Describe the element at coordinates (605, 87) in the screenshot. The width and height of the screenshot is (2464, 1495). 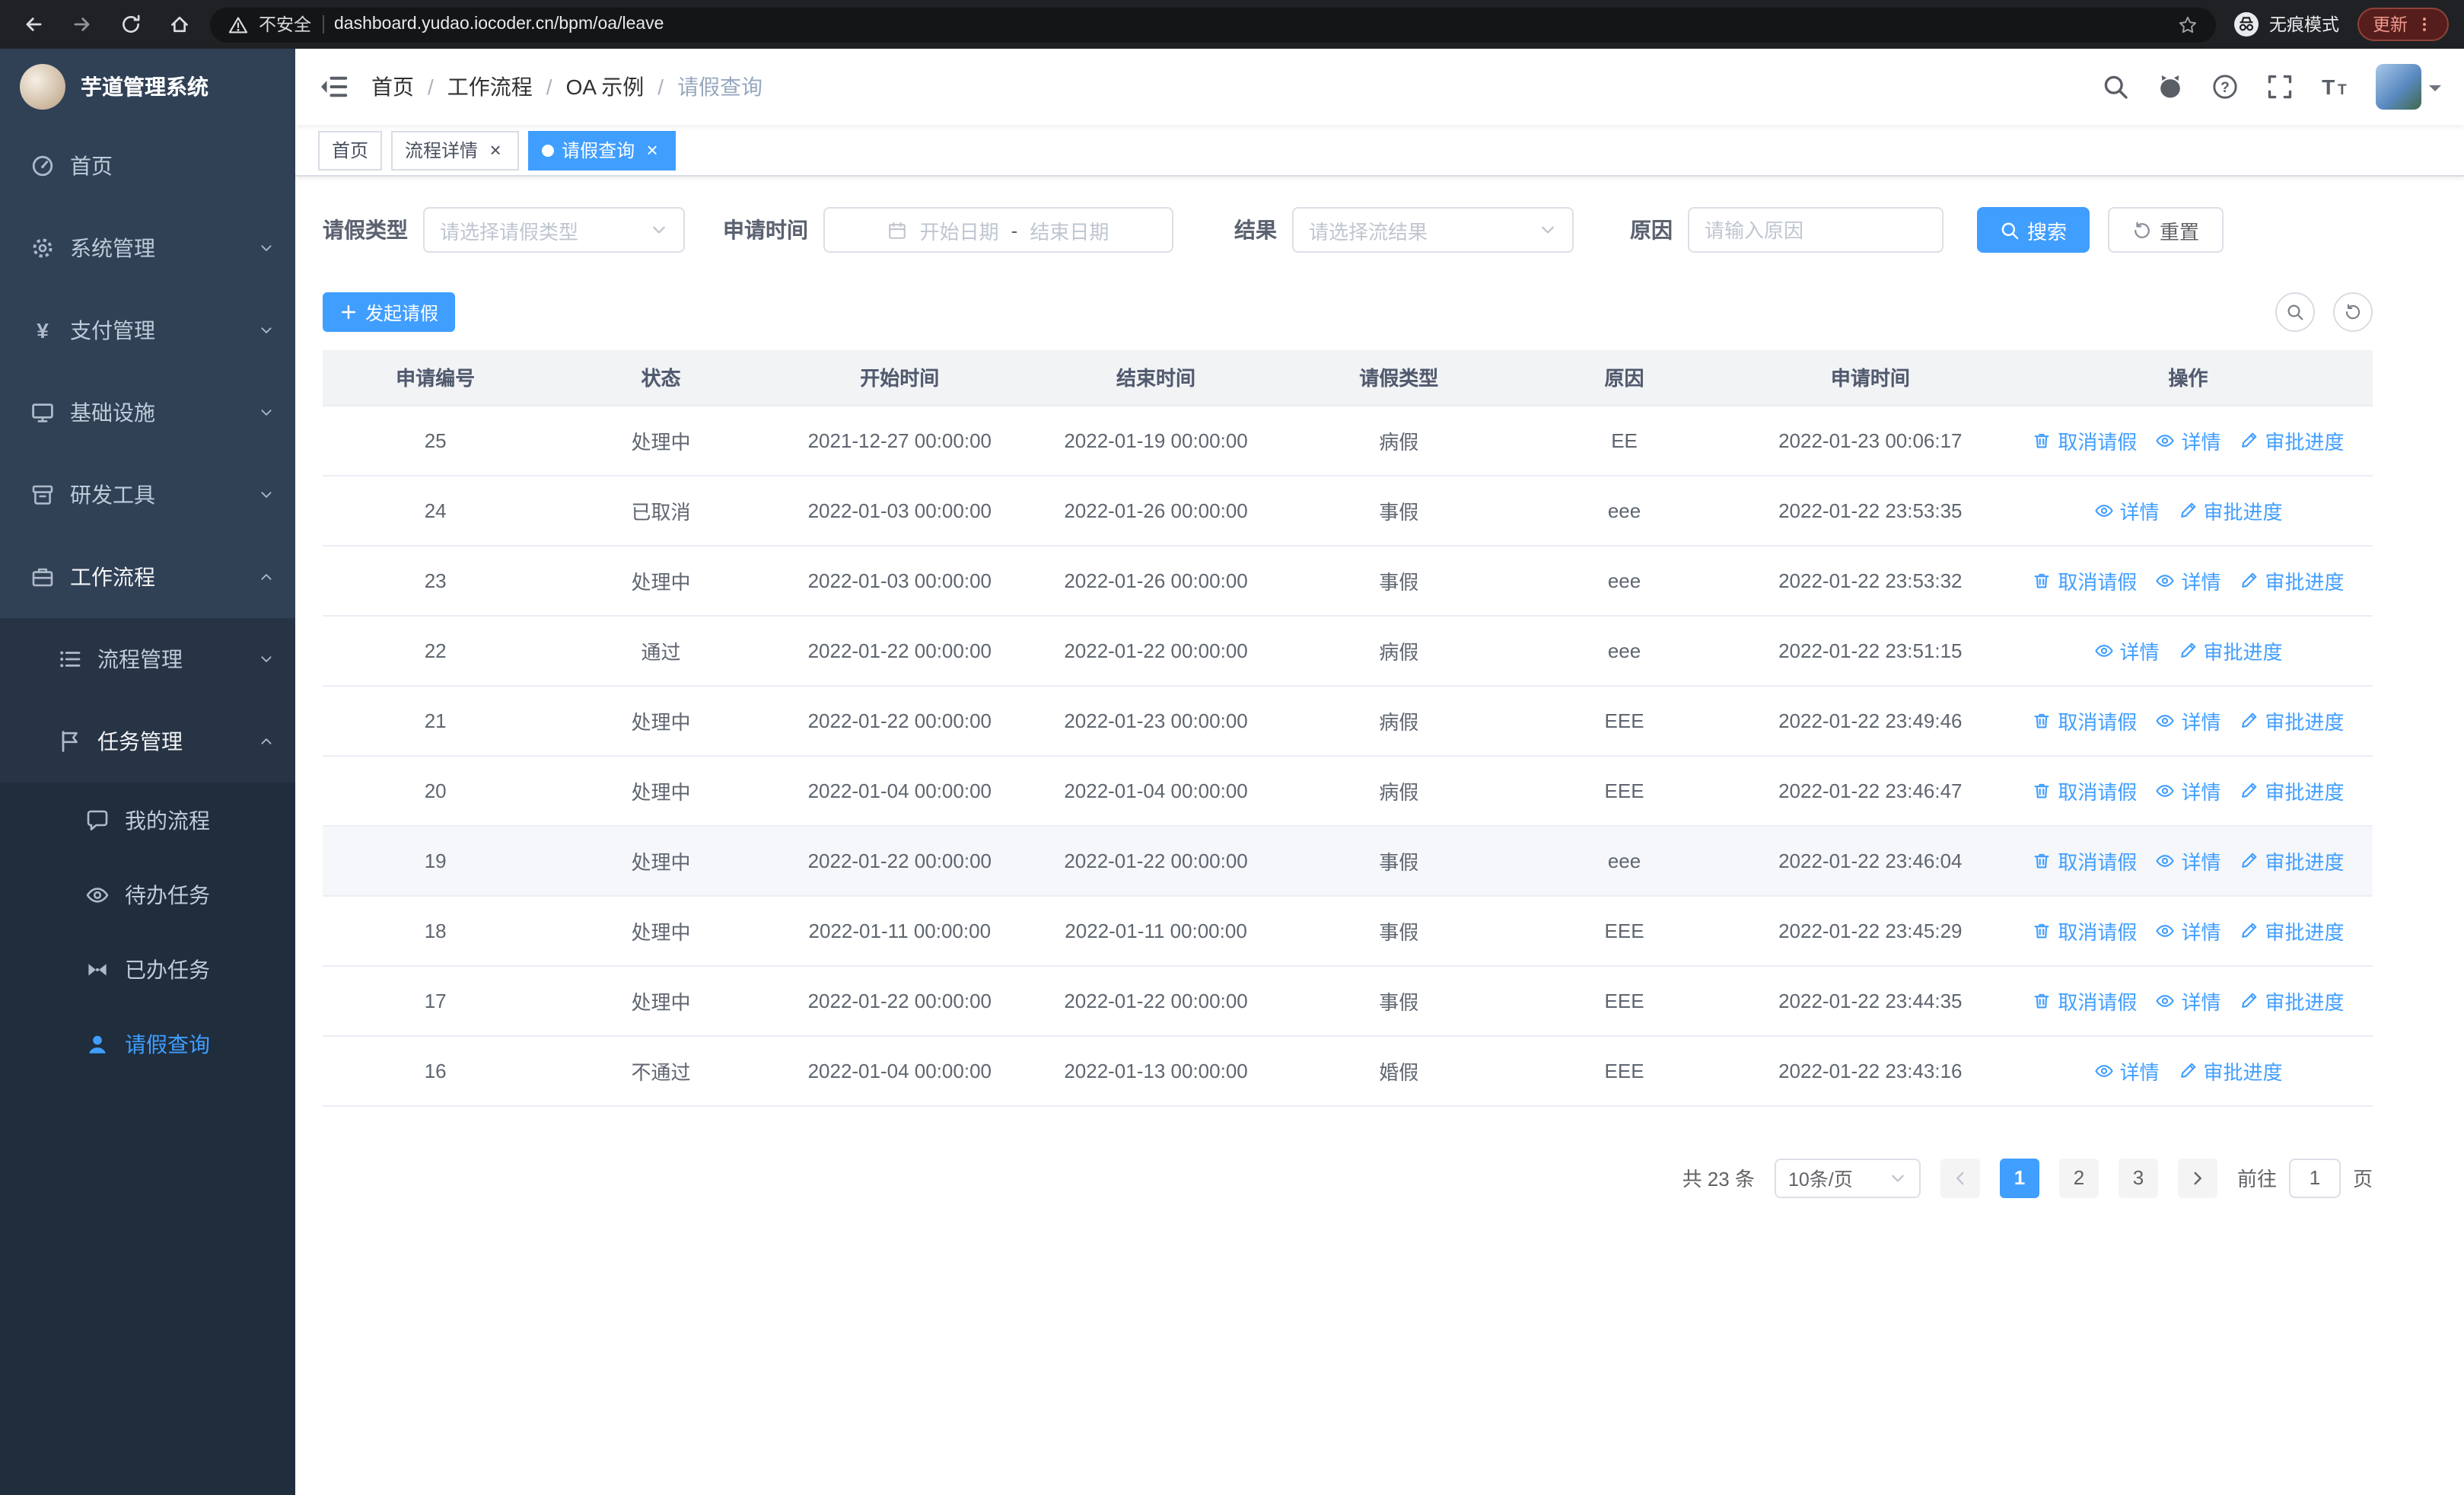
I see `breadcrumb-item: OA 示例` at that location.